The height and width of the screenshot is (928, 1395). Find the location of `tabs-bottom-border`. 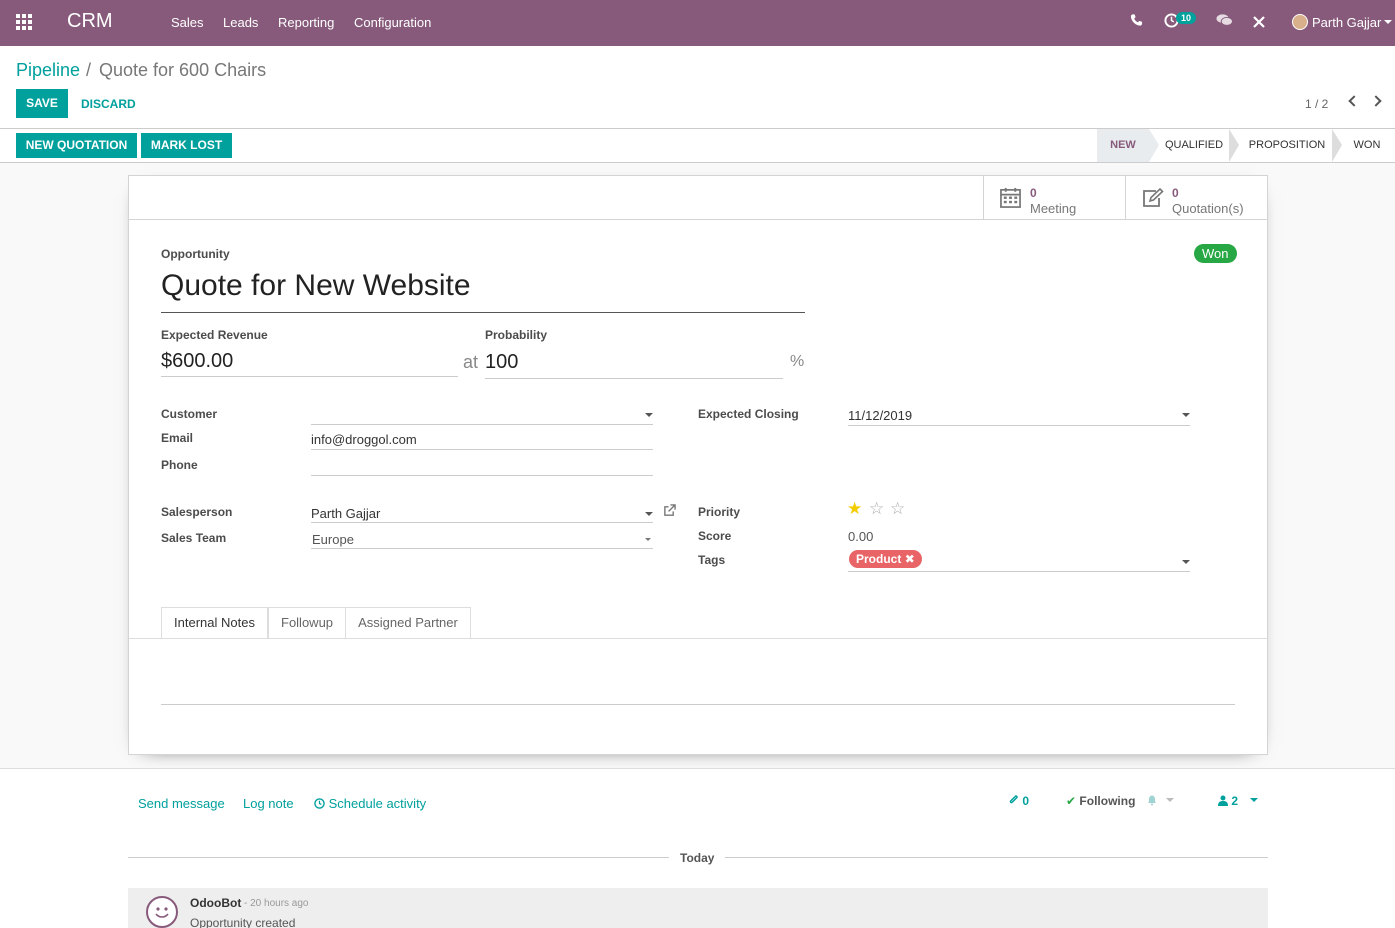

tabs-bottom-border is located at coordinates (698, 638).